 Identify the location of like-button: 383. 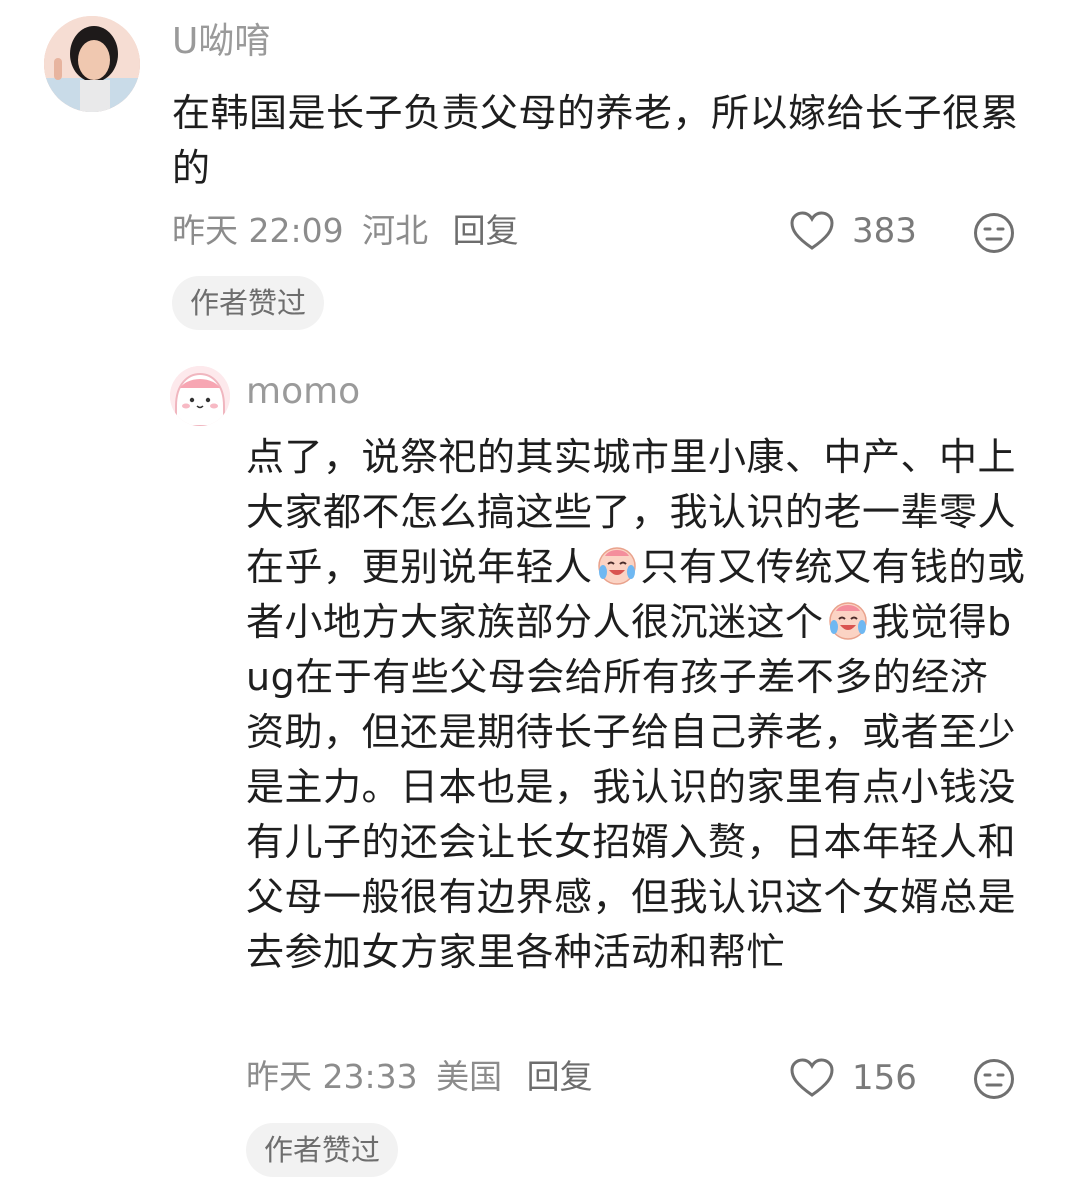
(853, 231).